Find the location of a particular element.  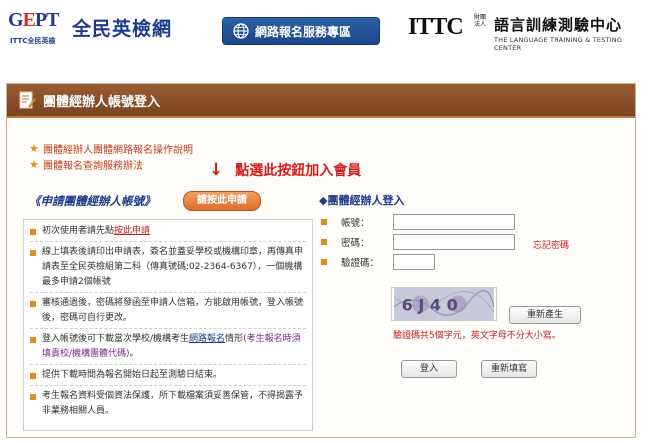

apply-account-title: 《申請團體經辦人帳號》 is located at coordinates (92, 201).